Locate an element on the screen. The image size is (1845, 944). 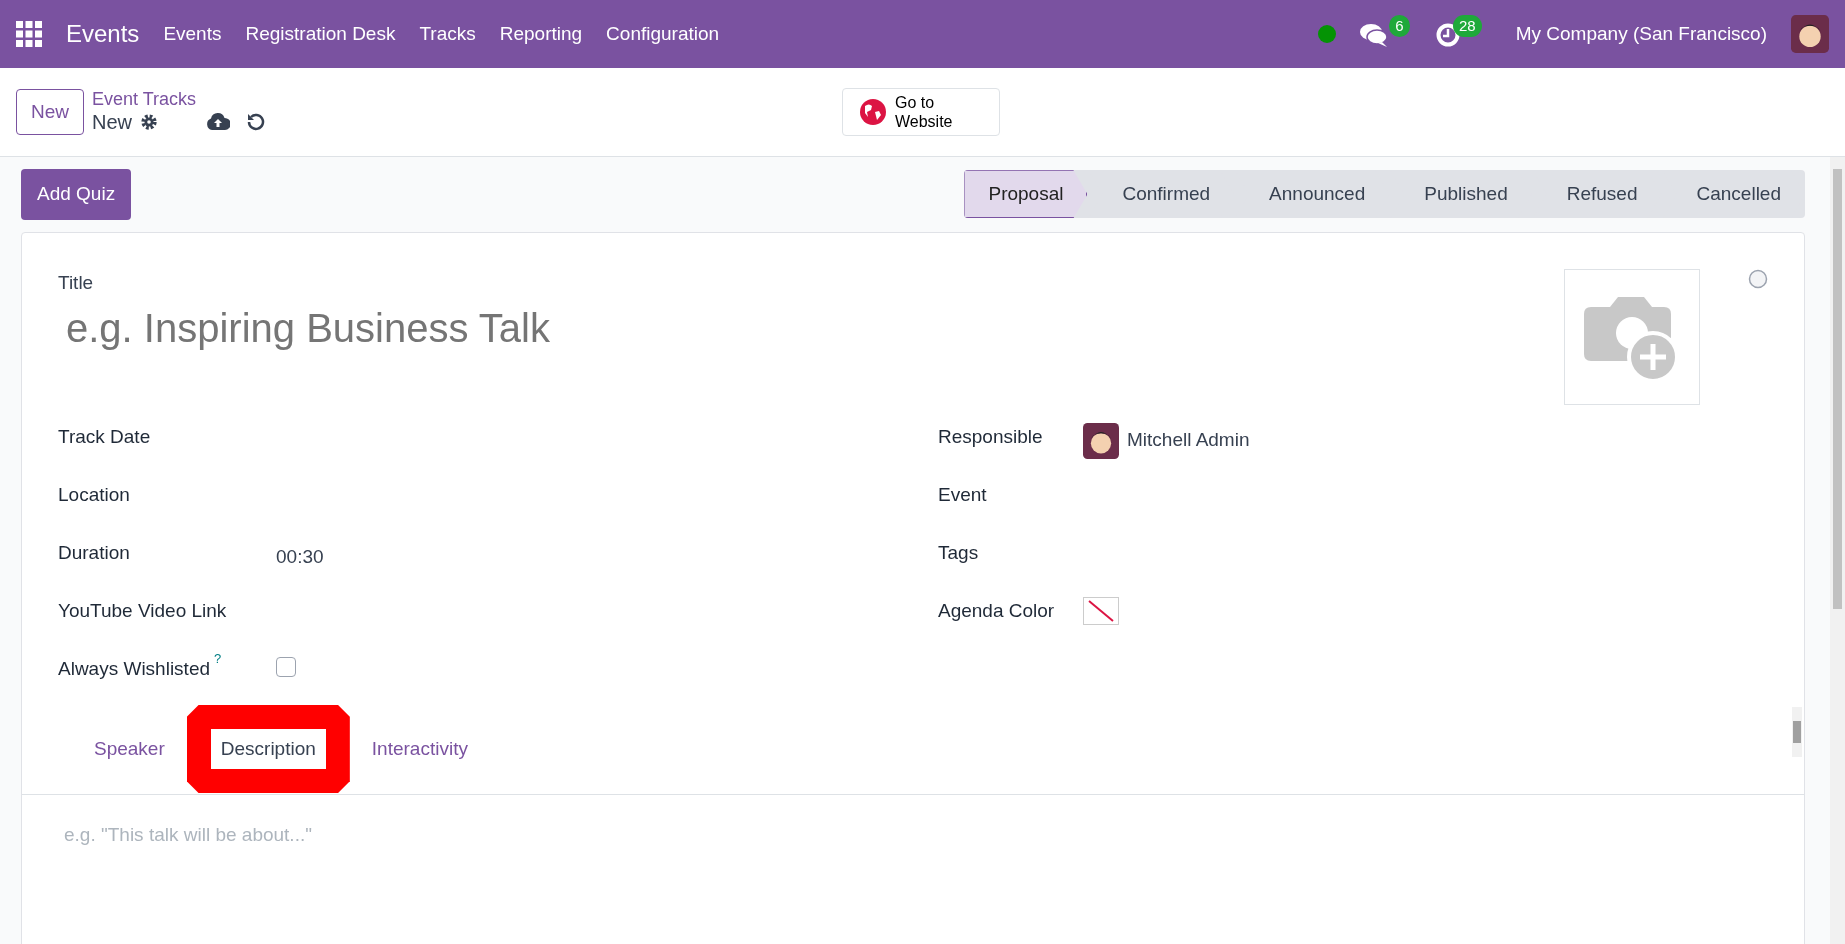
tab: Interactivity is located at coordinates (419, 749).